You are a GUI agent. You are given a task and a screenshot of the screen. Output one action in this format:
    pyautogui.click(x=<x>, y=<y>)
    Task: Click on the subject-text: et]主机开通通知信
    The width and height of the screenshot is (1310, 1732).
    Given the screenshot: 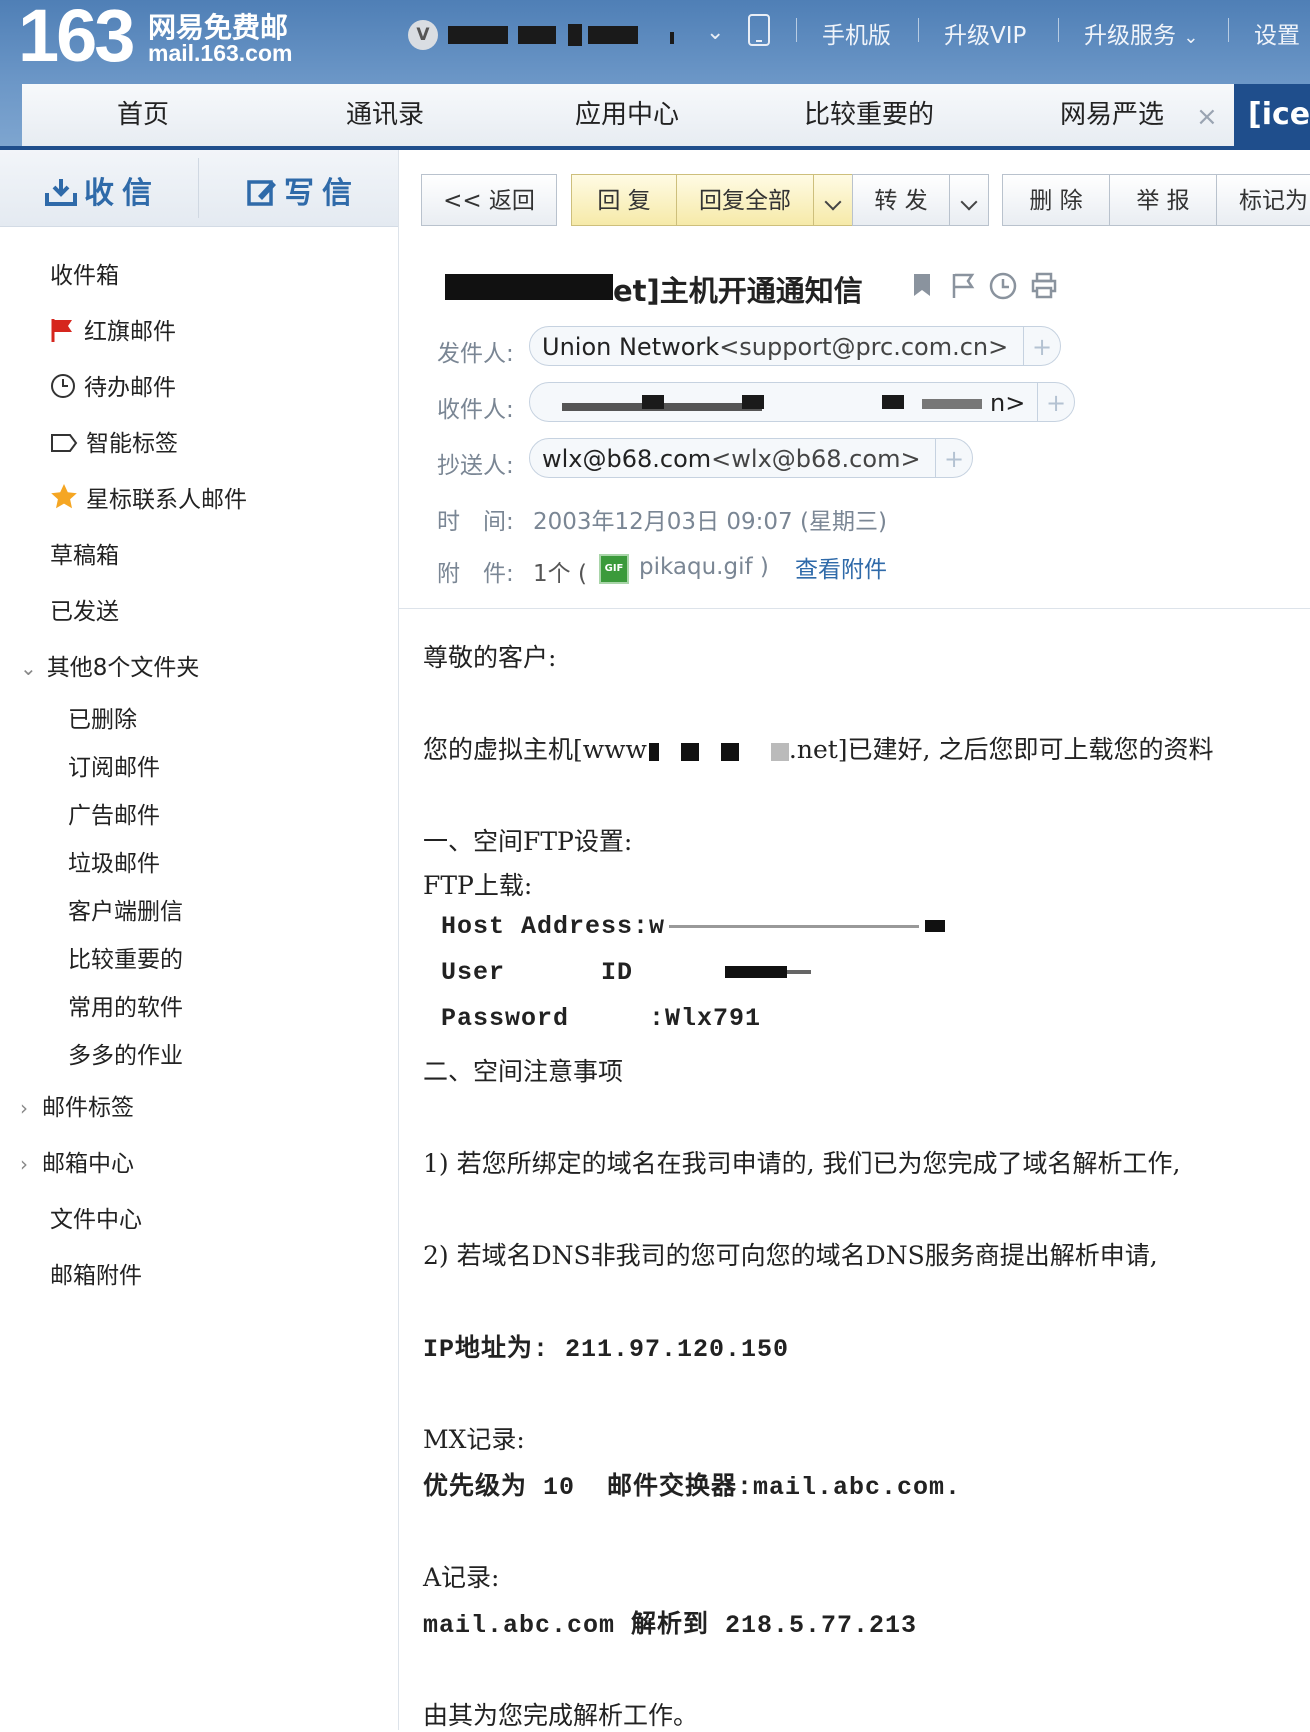 What is the action you would take?
    pyautogui.click(x=738, y=291)
    